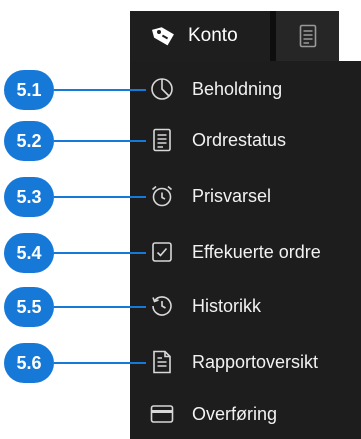 The image size is (361, 439). What do you see at coordinates (162, 362) in the screenshot?
I see `report-icon` at bounding box center [162, 362].